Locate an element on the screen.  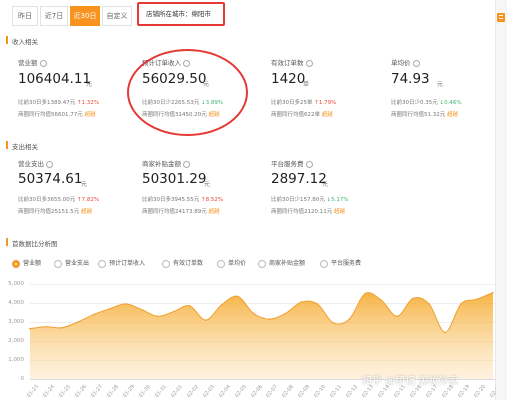
notification-icon is located at coordinates (501, 18).